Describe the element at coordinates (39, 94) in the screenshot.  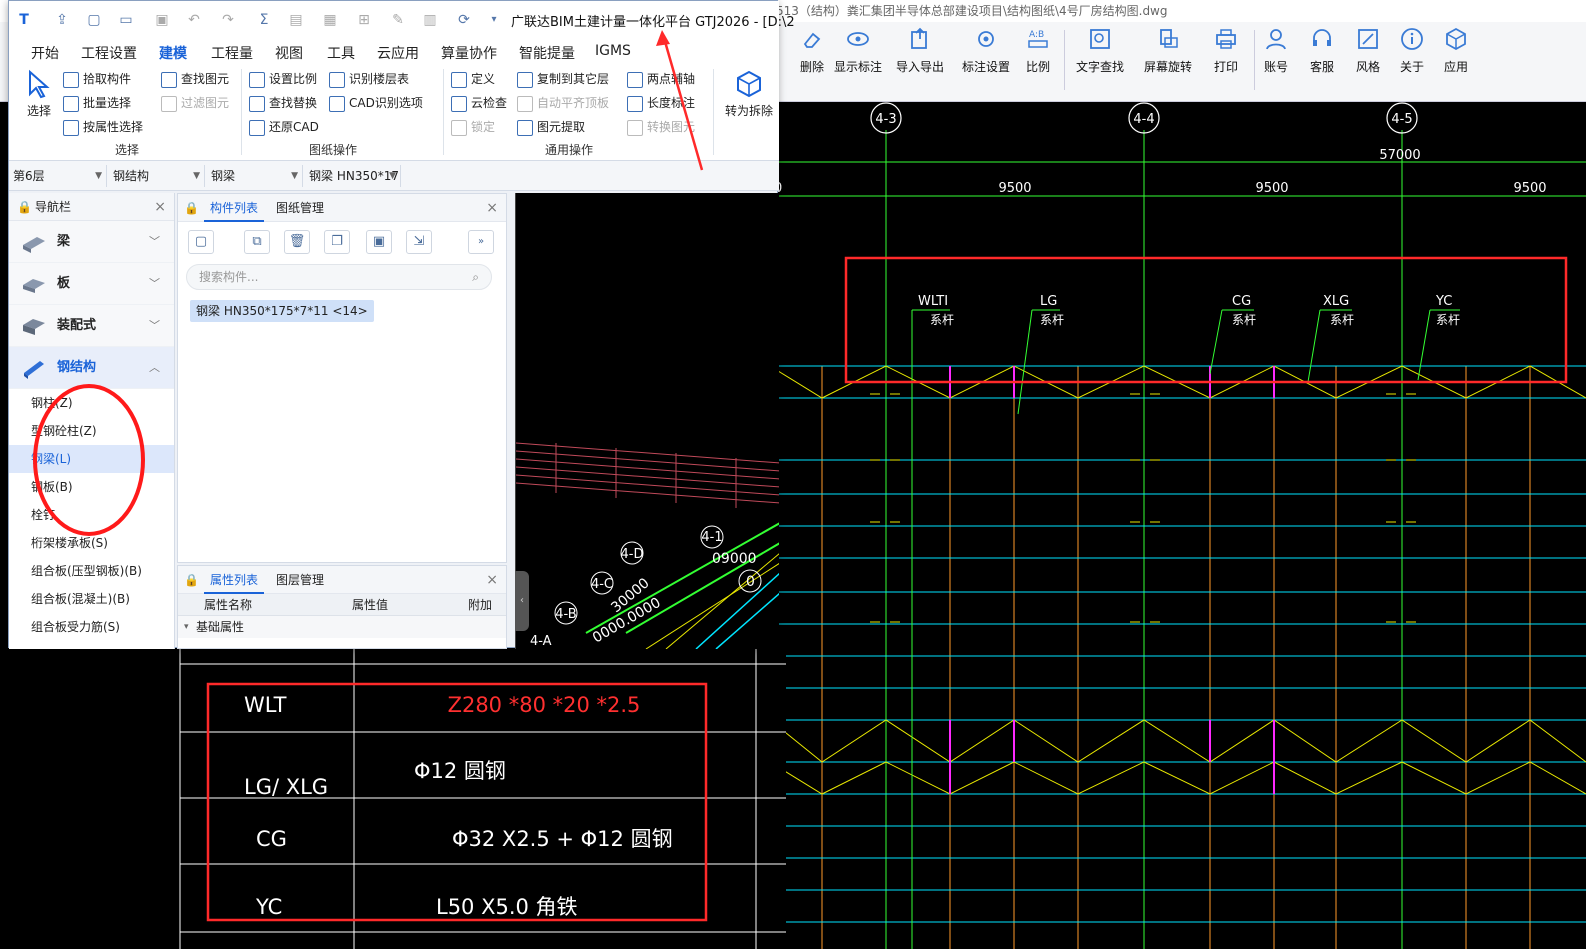
I see `select-tool-button: 选择` at that location.